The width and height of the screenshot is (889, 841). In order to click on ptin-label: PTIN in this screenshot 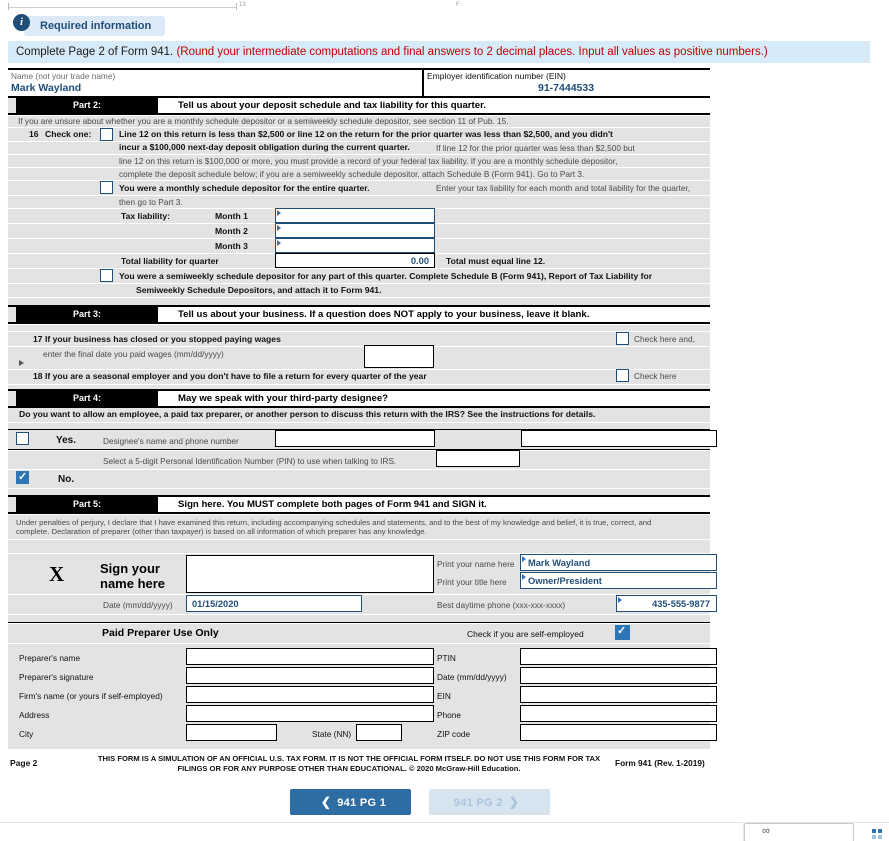, I will do `click(446, 658)`.